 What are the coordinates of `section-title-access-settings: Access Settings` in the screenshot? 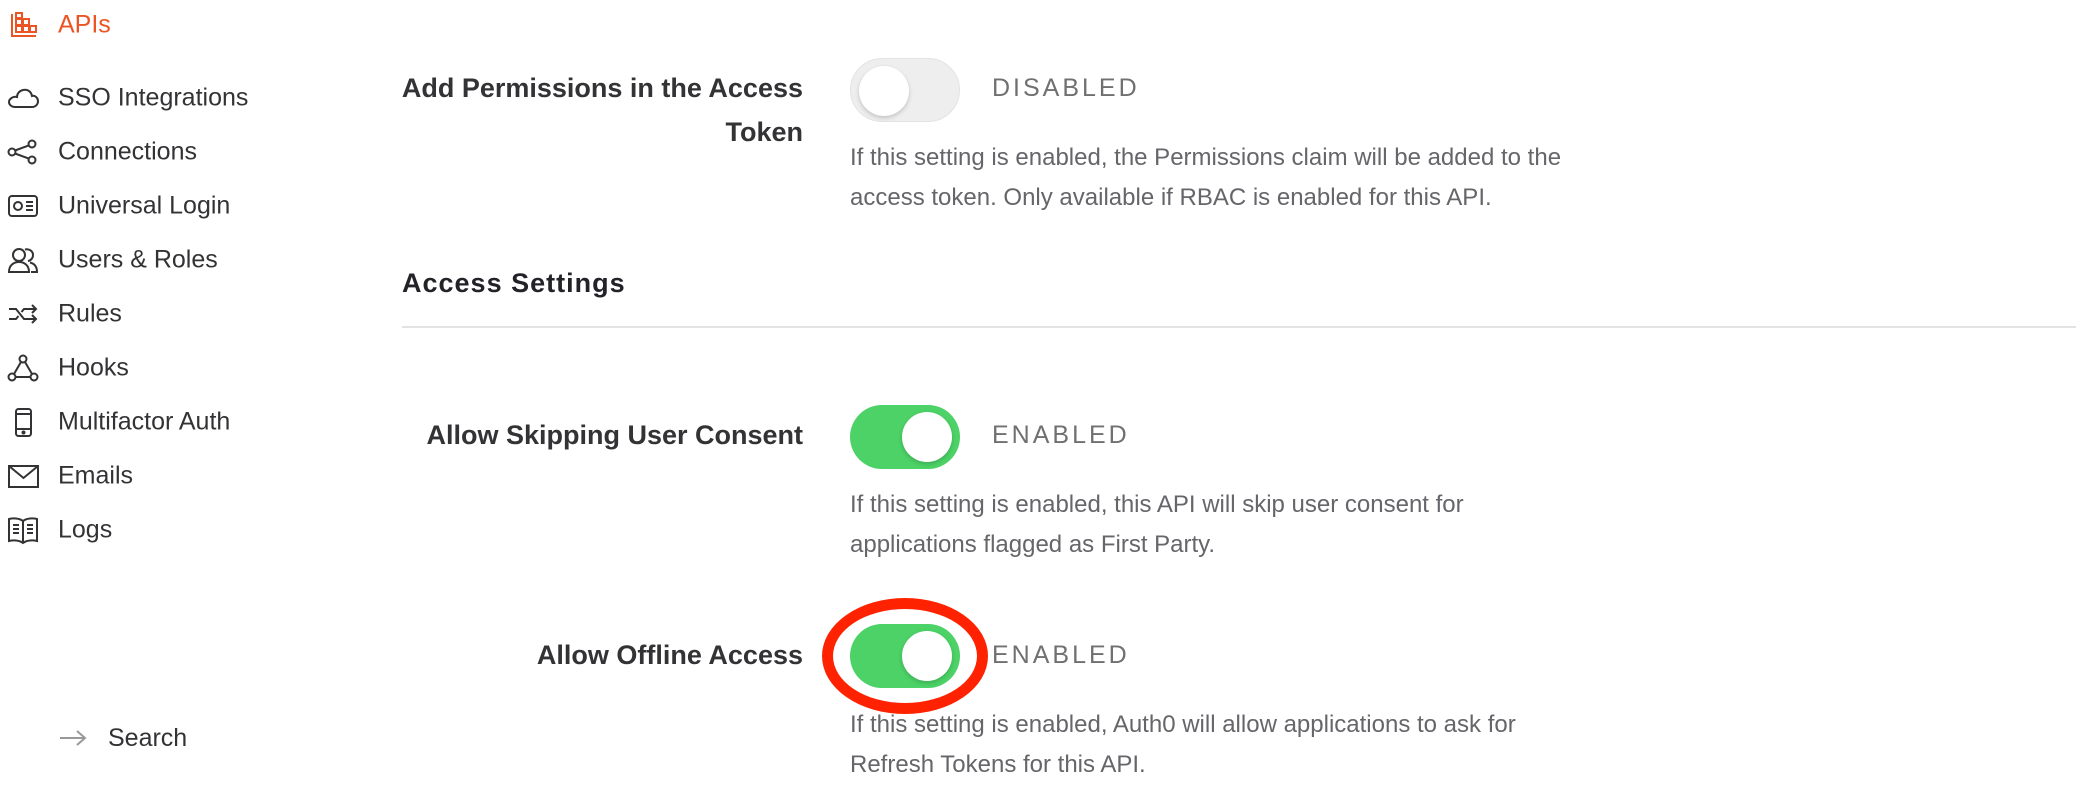 It's located at (514, 283).